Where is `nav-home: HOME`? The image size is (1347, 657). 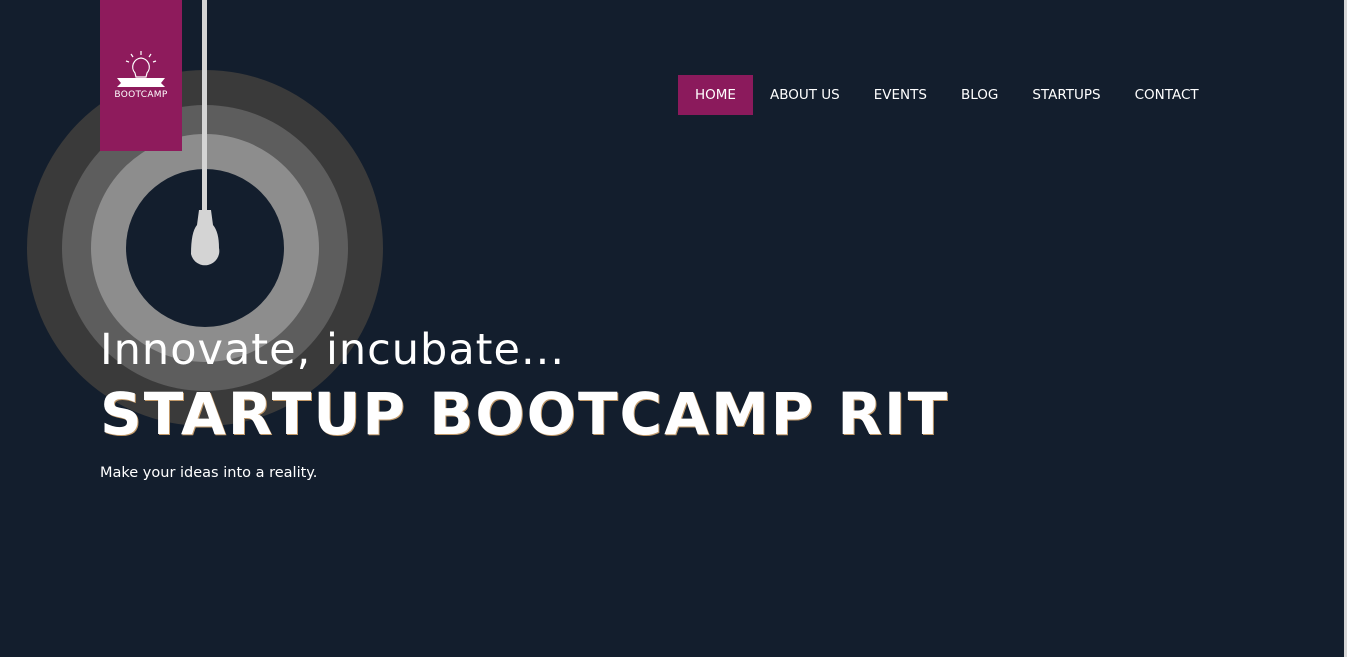
nav-home: HOME is located at coordinates (715, 95).